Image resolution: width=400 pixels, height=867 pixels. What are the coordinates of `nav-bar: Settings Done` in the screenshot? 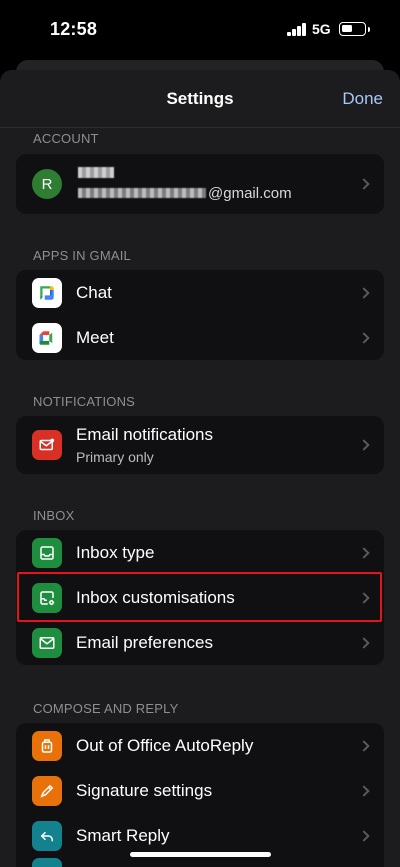 It's located at (200, 99).